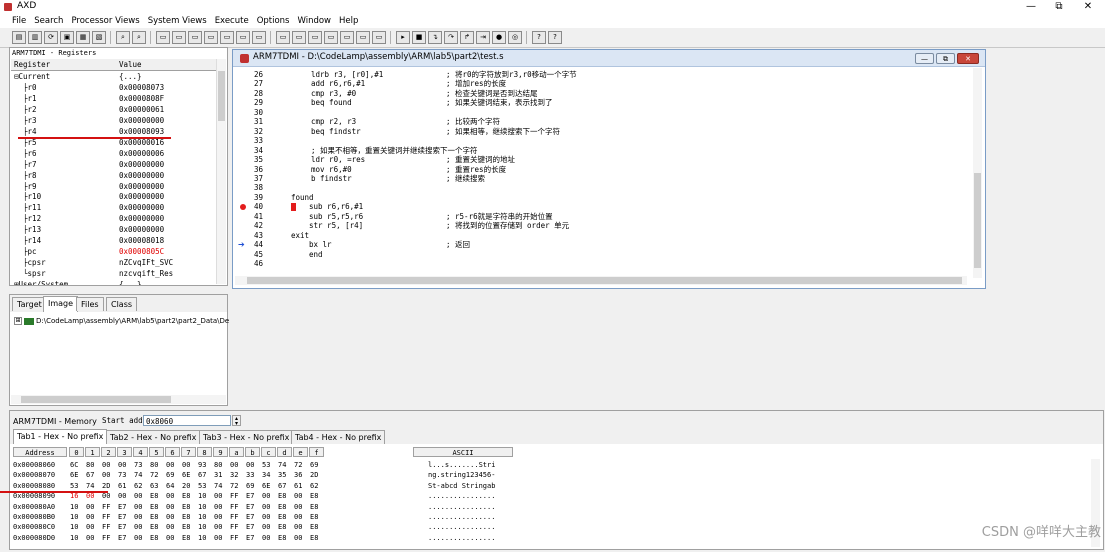 Image resolution: width=1105 pixels, height=552 pixels. Describe the element at coordinates (432, 102) in the screenshot. I see `code-line: beq found ; 如果关键词结束，表示找到了` at that location.